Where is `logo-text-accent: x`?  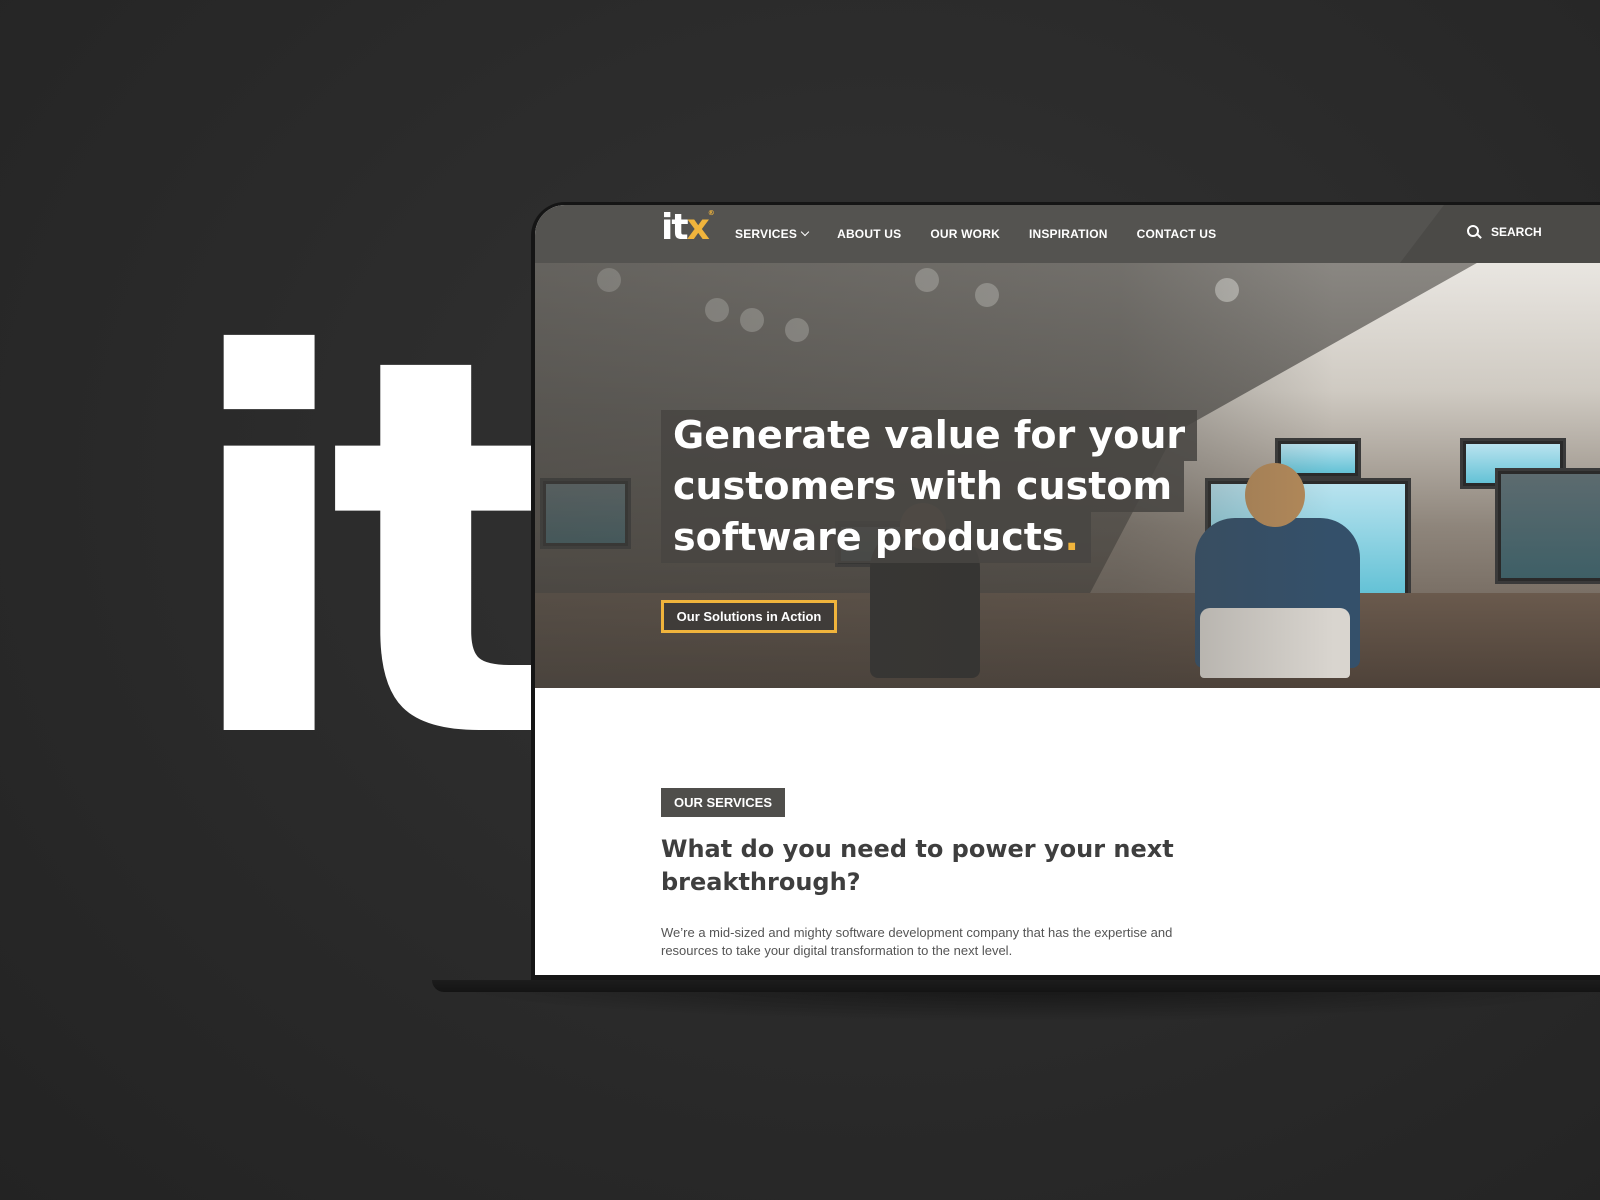
logo-text-accent: x is located at coordinates (698, 227).